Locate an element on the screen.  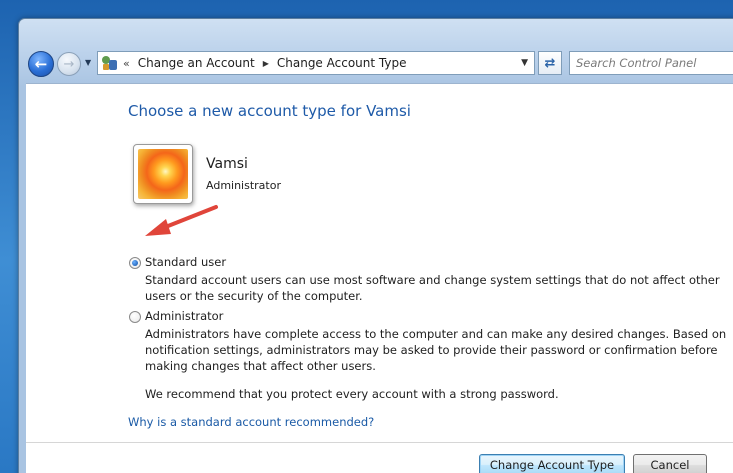
search-box is located at coordinates (651, 63).